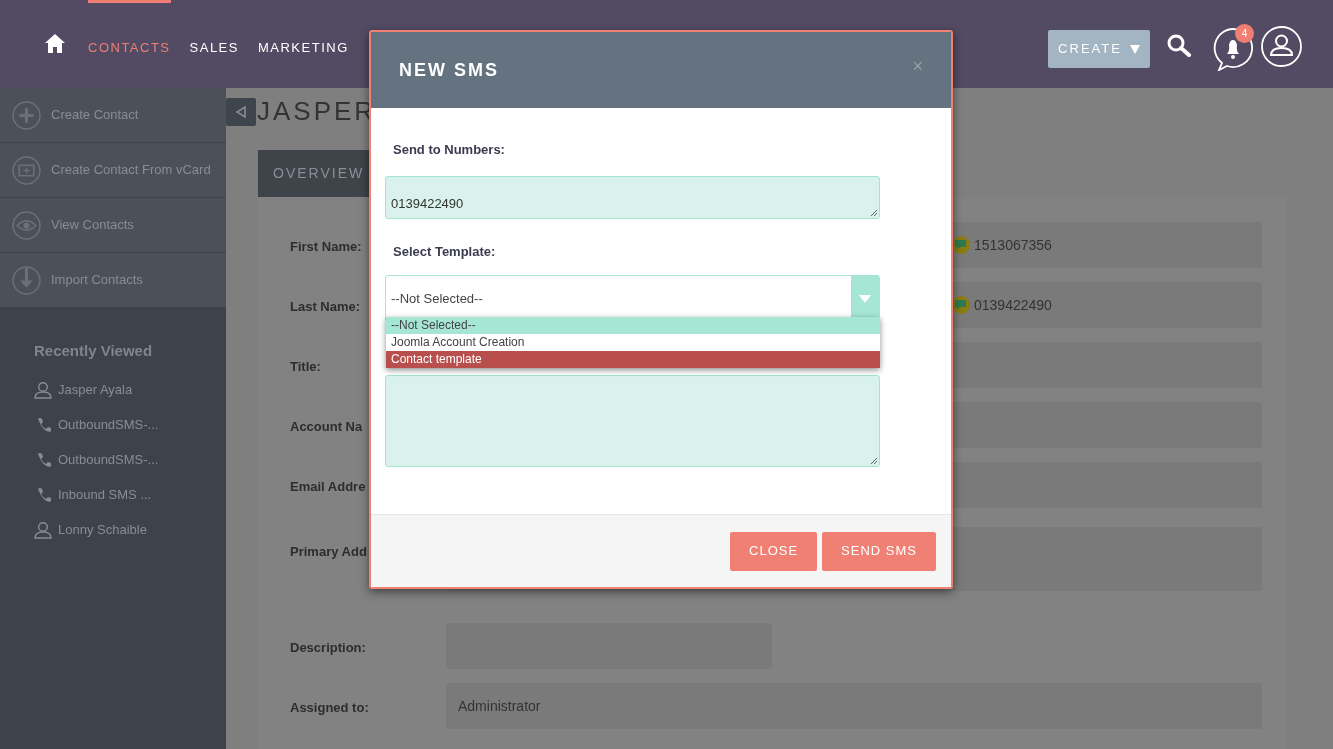 Image resolution: width=1333 pixels, height=749 pixels. I want to click on section-heading: Recently Viewed, so click(94, 351).